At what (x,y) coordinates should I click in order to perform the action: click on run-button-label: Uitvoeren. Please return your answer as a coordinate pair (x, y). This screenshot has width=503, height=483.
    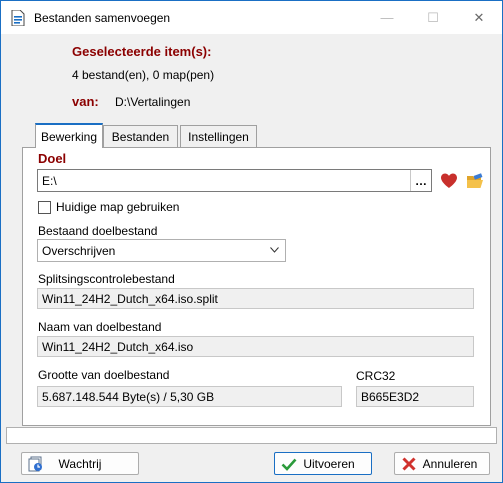
    Looking at the image, I should click on (329, 463).